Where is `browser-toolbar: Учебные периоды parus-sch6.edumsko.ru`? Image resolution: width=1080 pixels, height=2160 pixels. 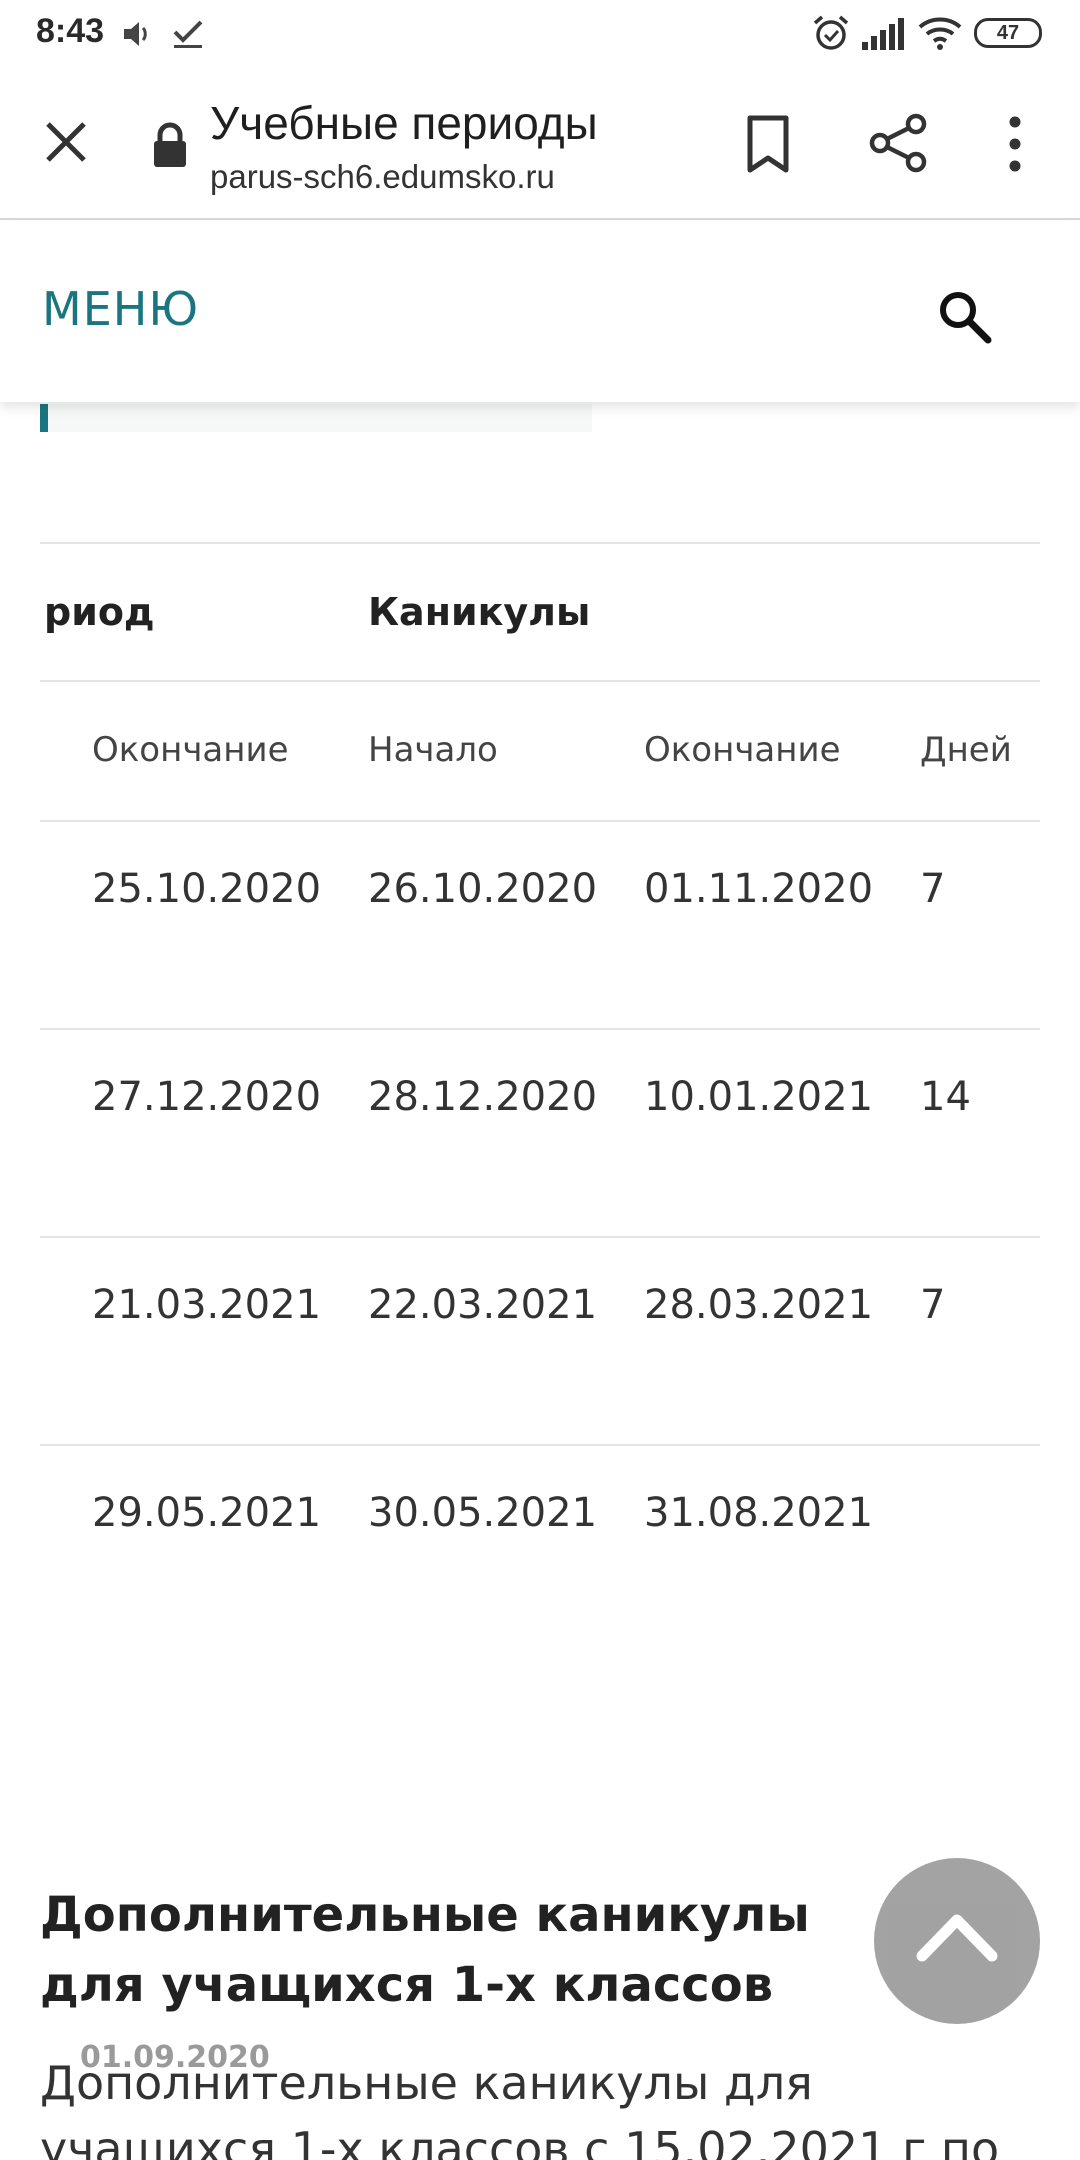
browser-toolbar: Учебные периоды parus-sch6.edumsko.ru is located at coordinates (540, 145).